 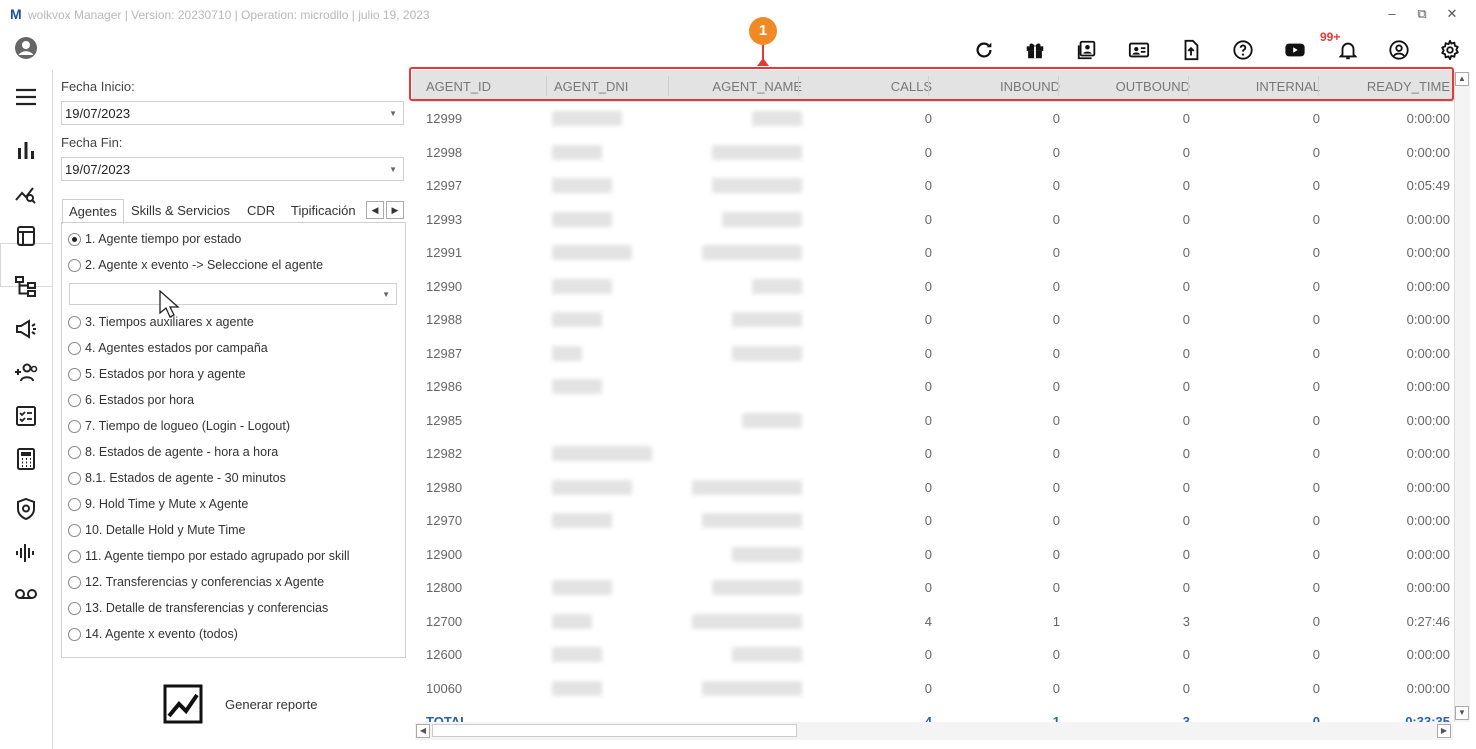 What do you see at coordinates (1452, 14) in the screenshot?
I see `close-button: ✕` at bounding box center [1452, 14].